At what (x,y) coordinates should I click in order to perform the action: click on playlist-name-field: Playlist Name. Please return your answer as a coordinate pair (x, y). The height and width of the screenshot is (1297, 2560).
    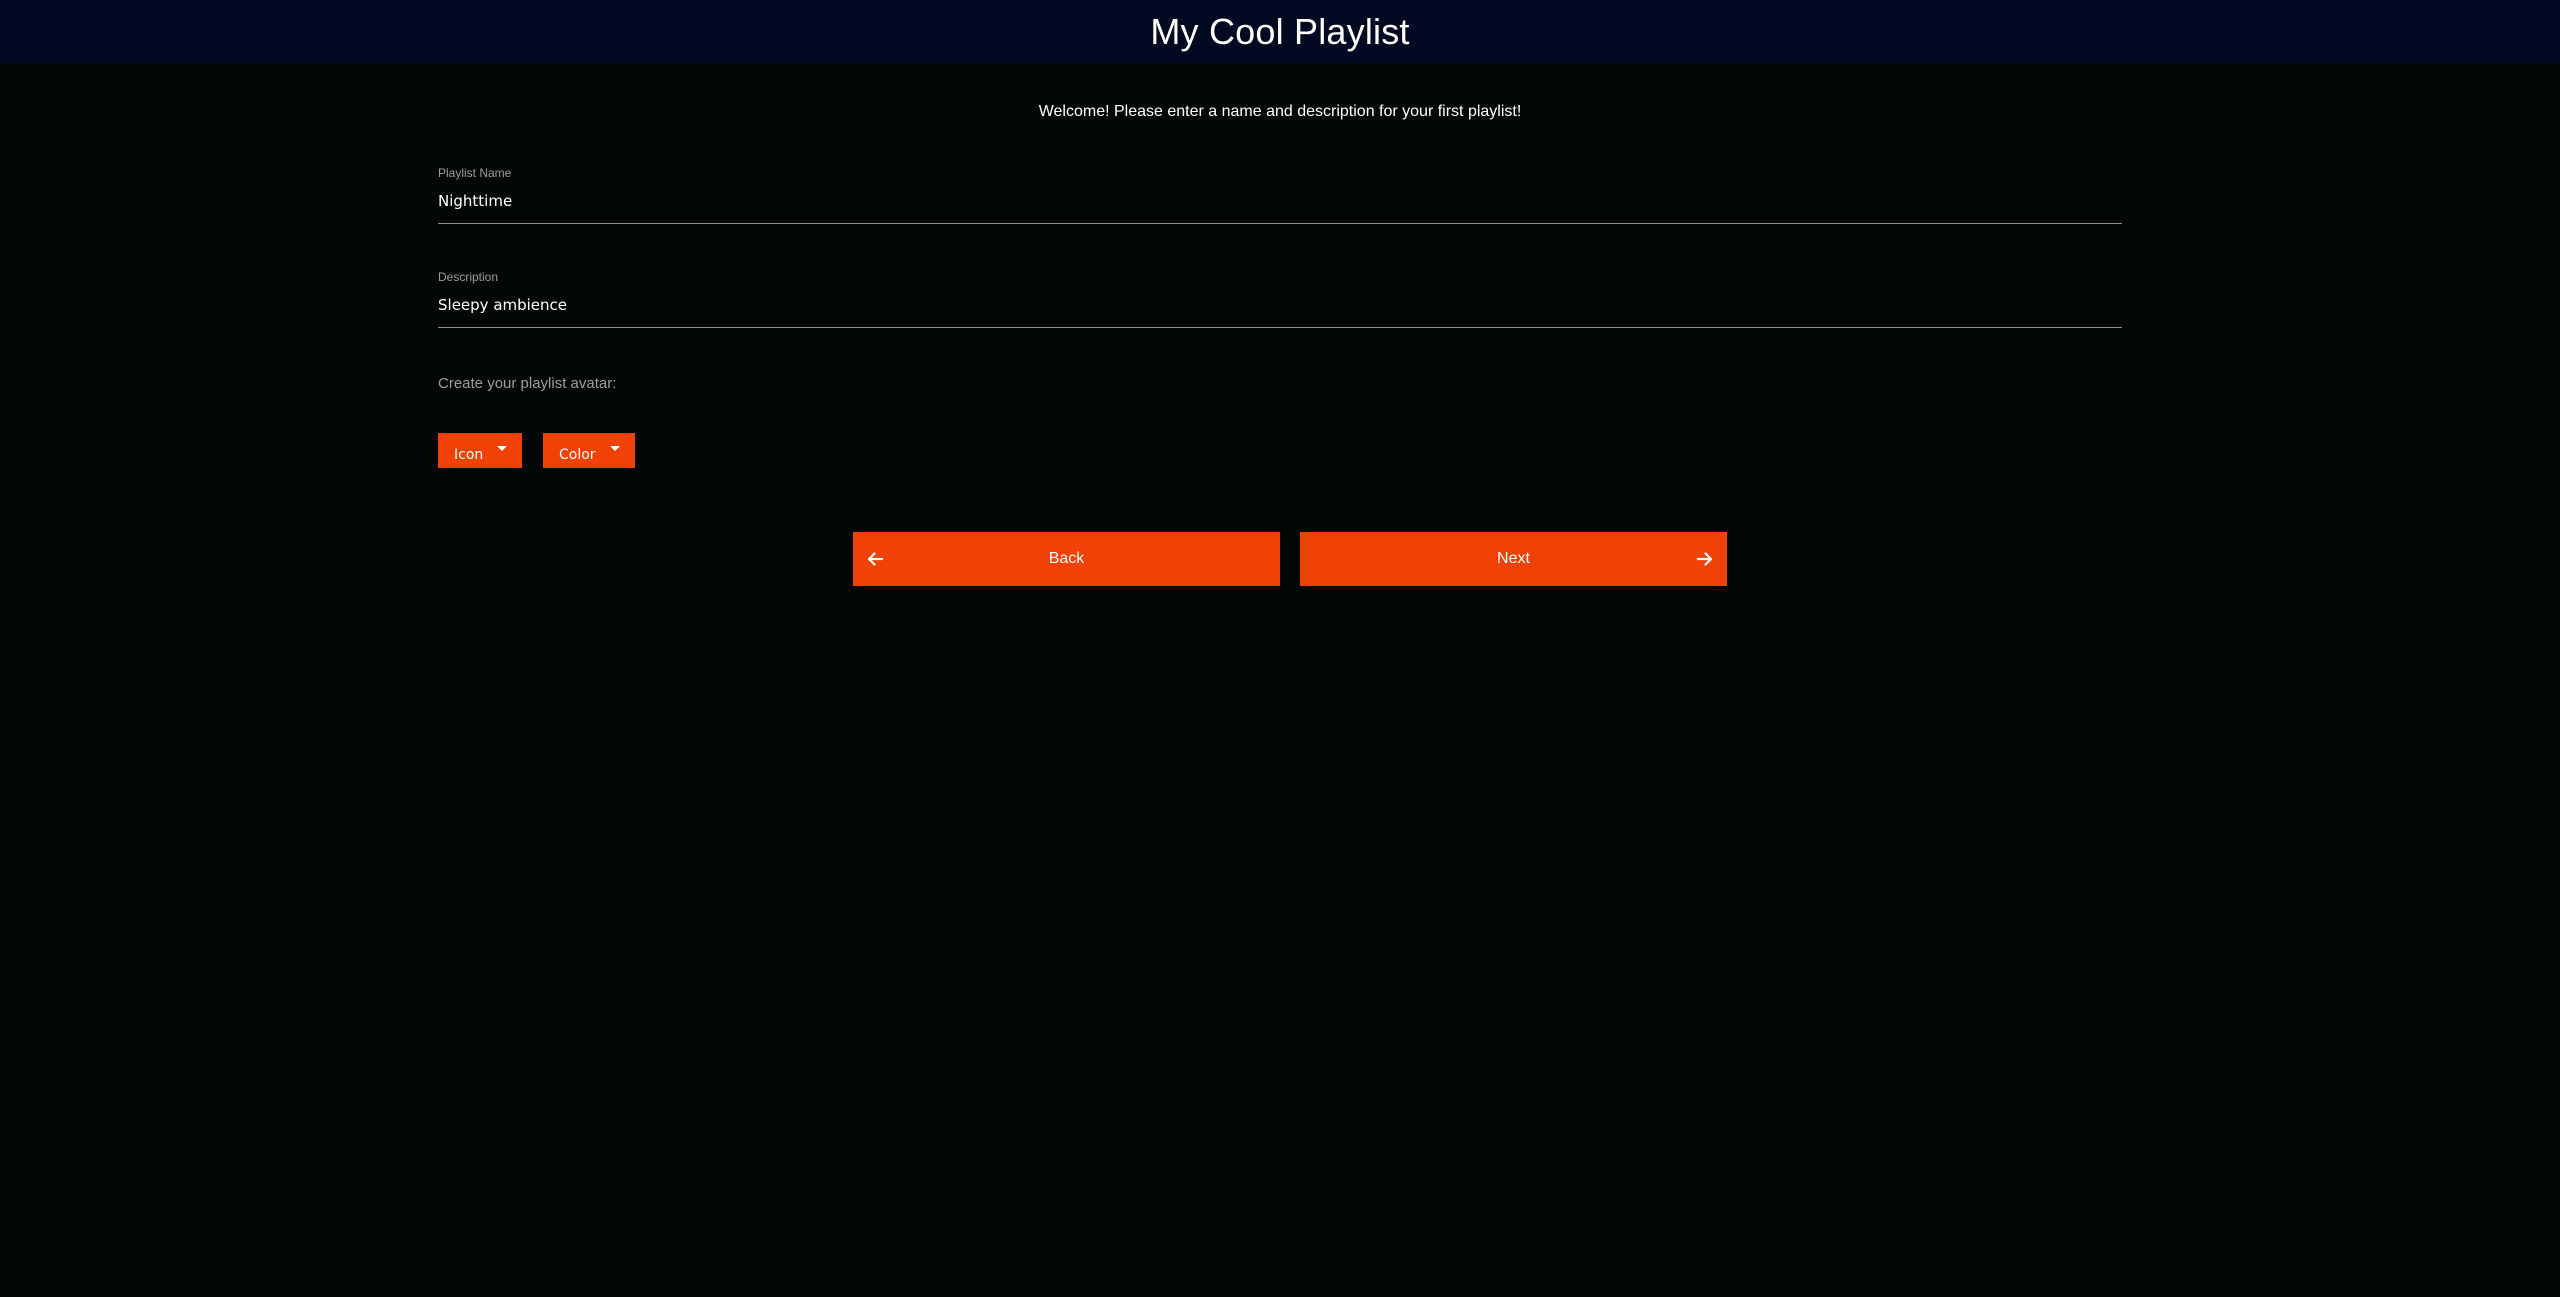
    Looking at the image, I should click on (1280, 195).